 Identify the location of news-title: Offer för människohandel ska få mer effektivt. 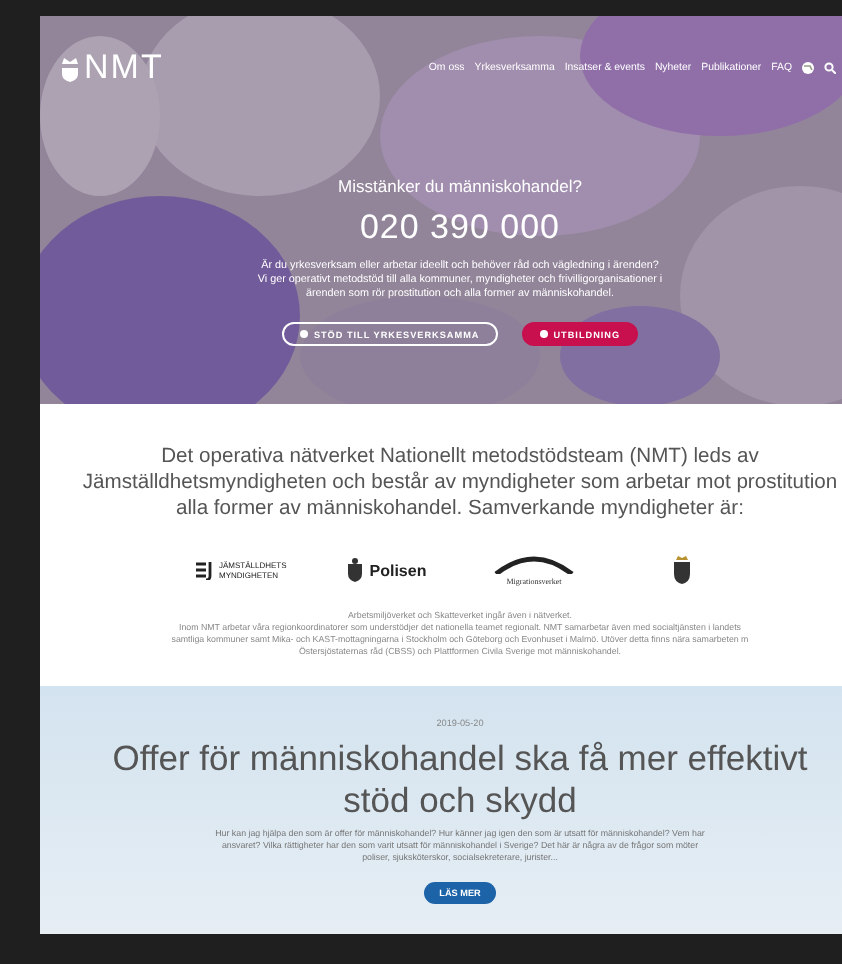
(460, 759).